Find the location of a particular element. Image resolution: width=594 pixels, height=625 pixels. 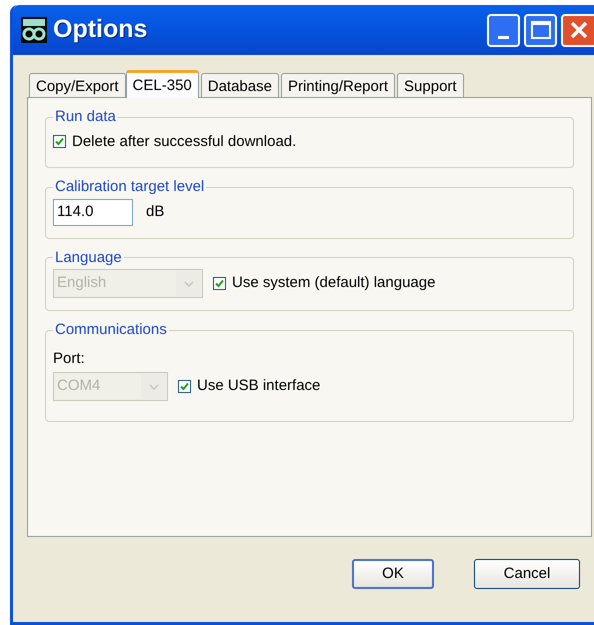

unit-label: dB is located at coordinates (155, 212).